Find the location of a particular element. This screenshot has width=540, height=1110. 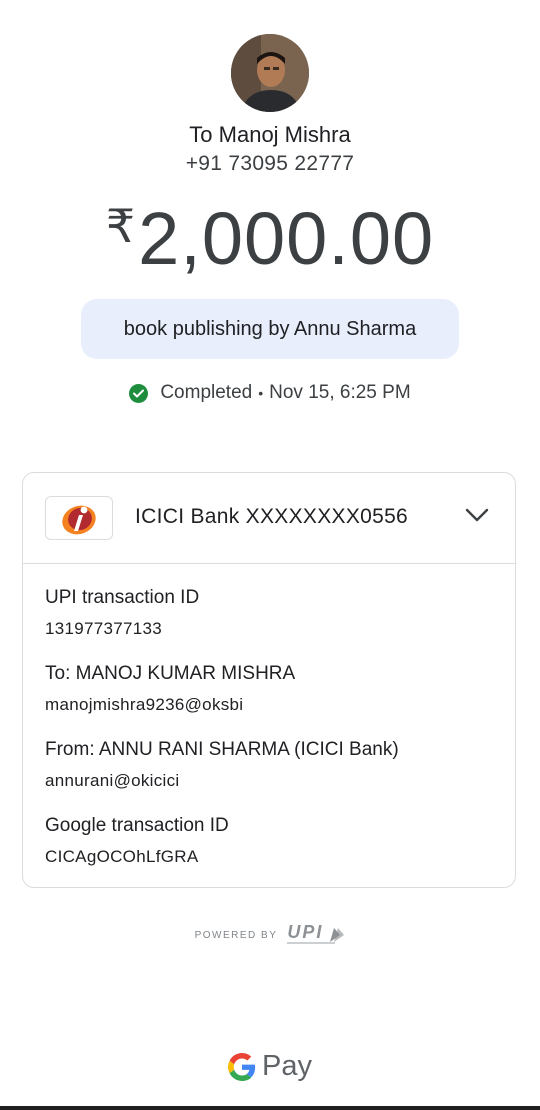

upi-logo-text: UPI is located at coordinates (305, 932).